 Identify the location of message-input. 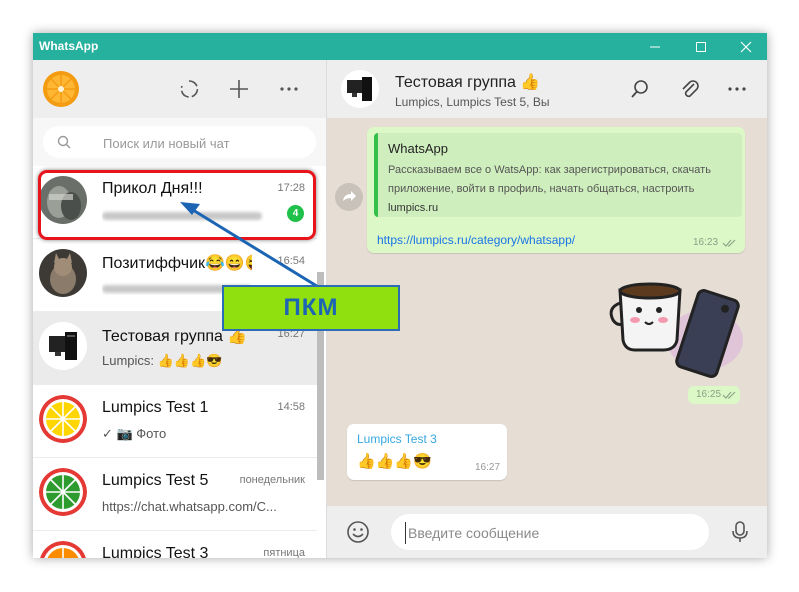
(552, 533).